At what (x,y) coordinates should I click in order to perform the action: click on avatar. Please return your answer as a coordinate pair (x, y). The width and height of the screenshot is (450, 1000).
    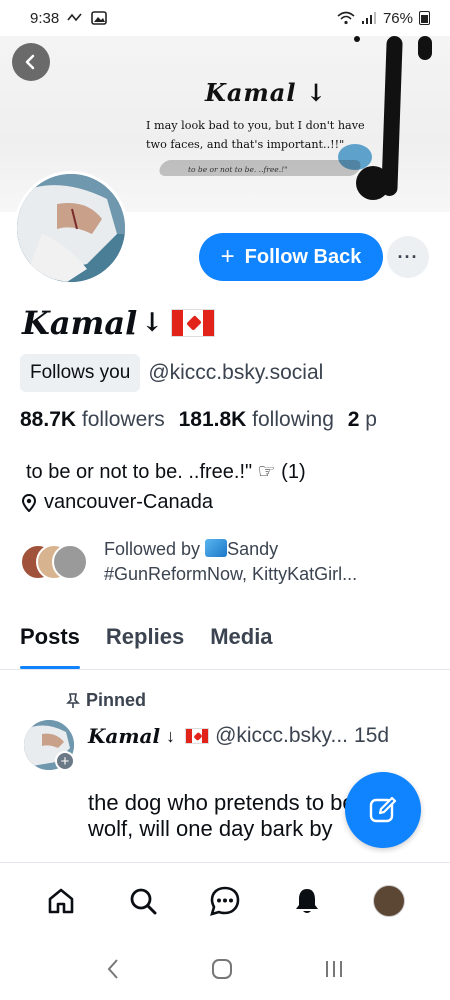
    Looking at the image, I should click on (70, 562).